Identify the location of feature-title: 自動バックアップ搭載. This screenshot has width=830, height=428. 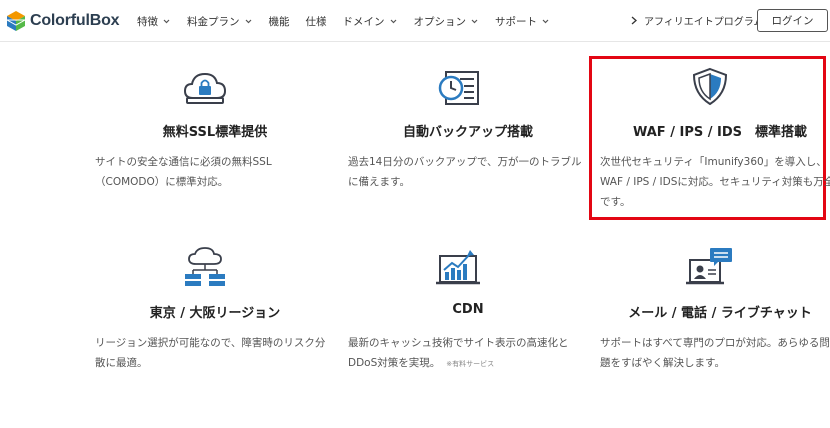
(467, 132).